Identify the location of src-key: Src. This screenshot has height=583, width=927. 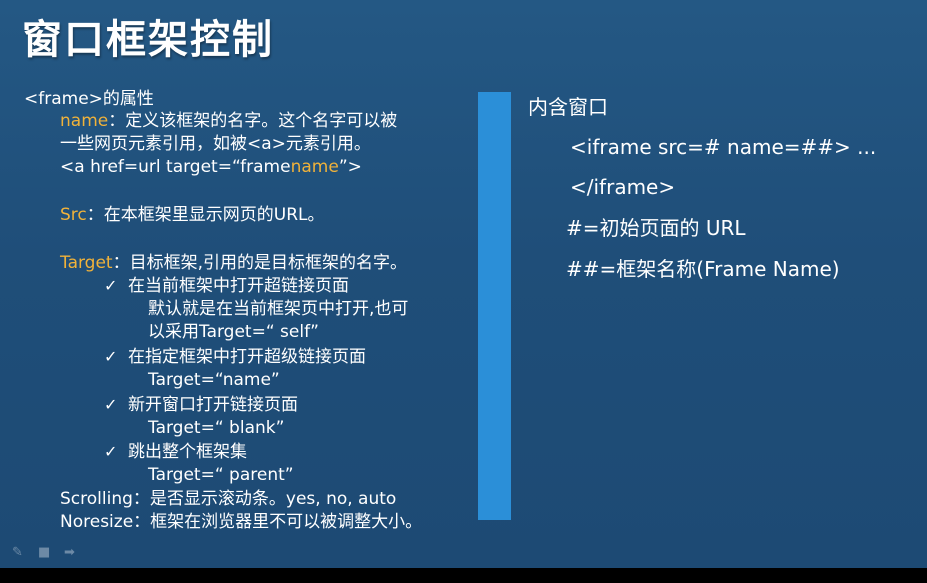
(73, 215).